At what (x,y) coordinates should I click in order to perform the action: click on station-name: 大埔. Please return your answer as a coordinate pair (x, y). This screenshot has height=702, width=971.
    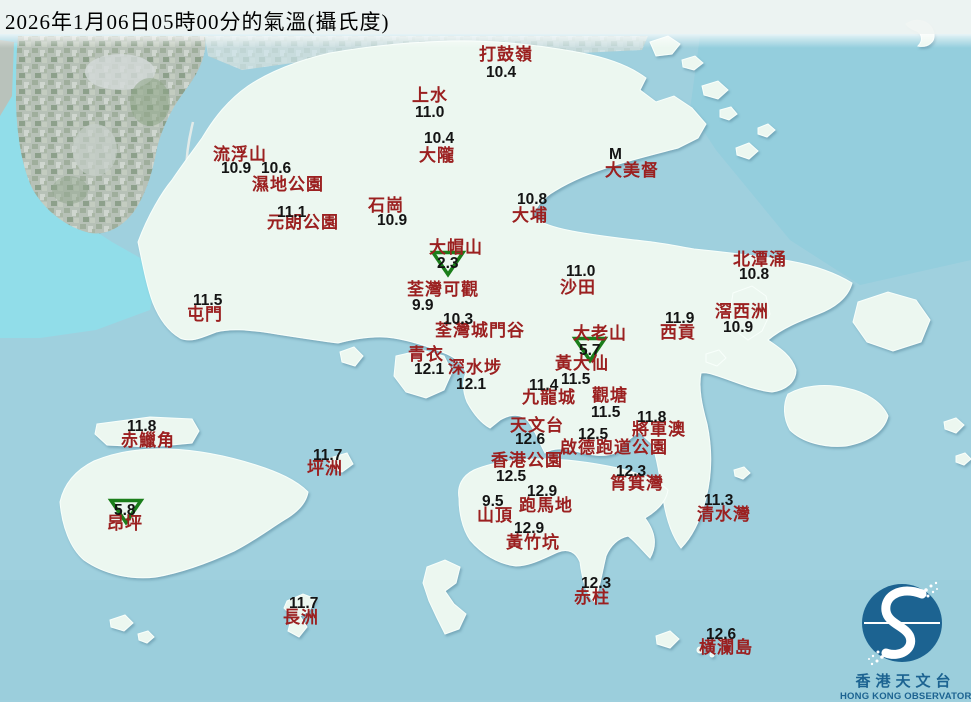
    Looking at the image, I should click on (530, 215).